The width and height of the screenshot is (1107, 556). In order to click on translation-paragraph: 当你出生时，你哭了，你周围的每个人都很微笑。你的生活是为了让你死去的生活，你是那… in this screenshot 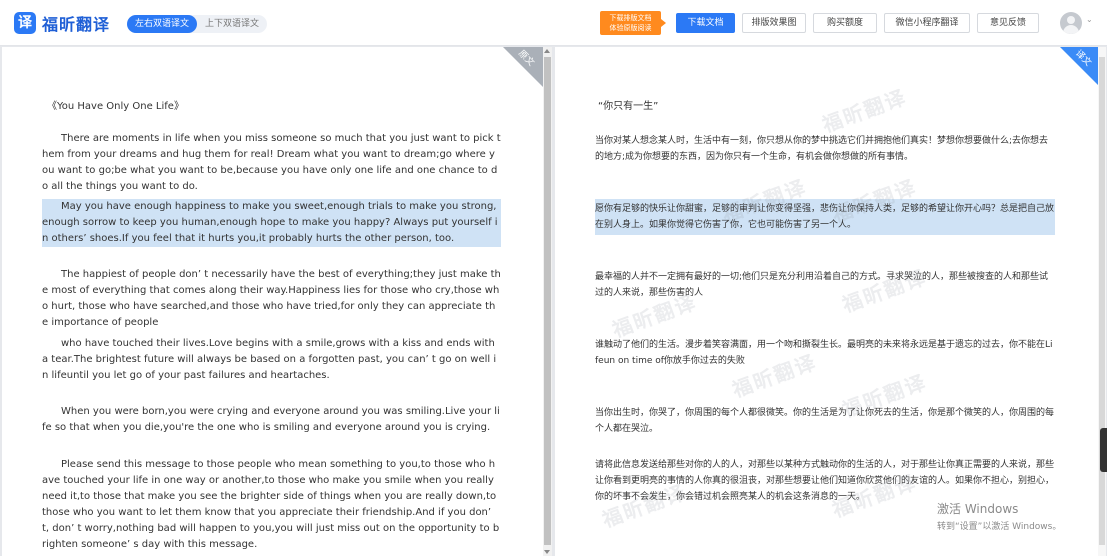, I will do `click(825, 421)`.